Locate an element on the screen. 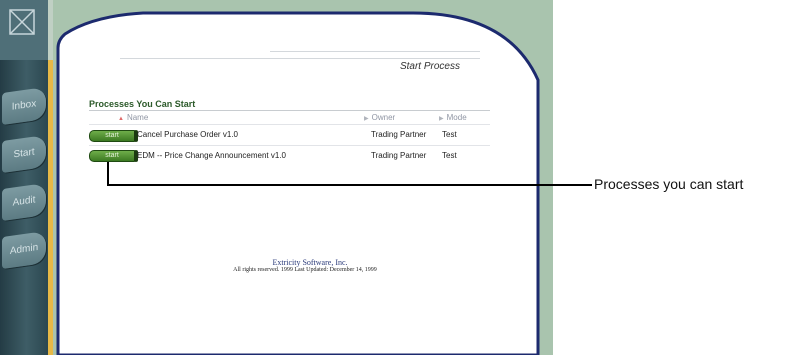  callout-label: Processes you can start is located at coordinates (669, 184).